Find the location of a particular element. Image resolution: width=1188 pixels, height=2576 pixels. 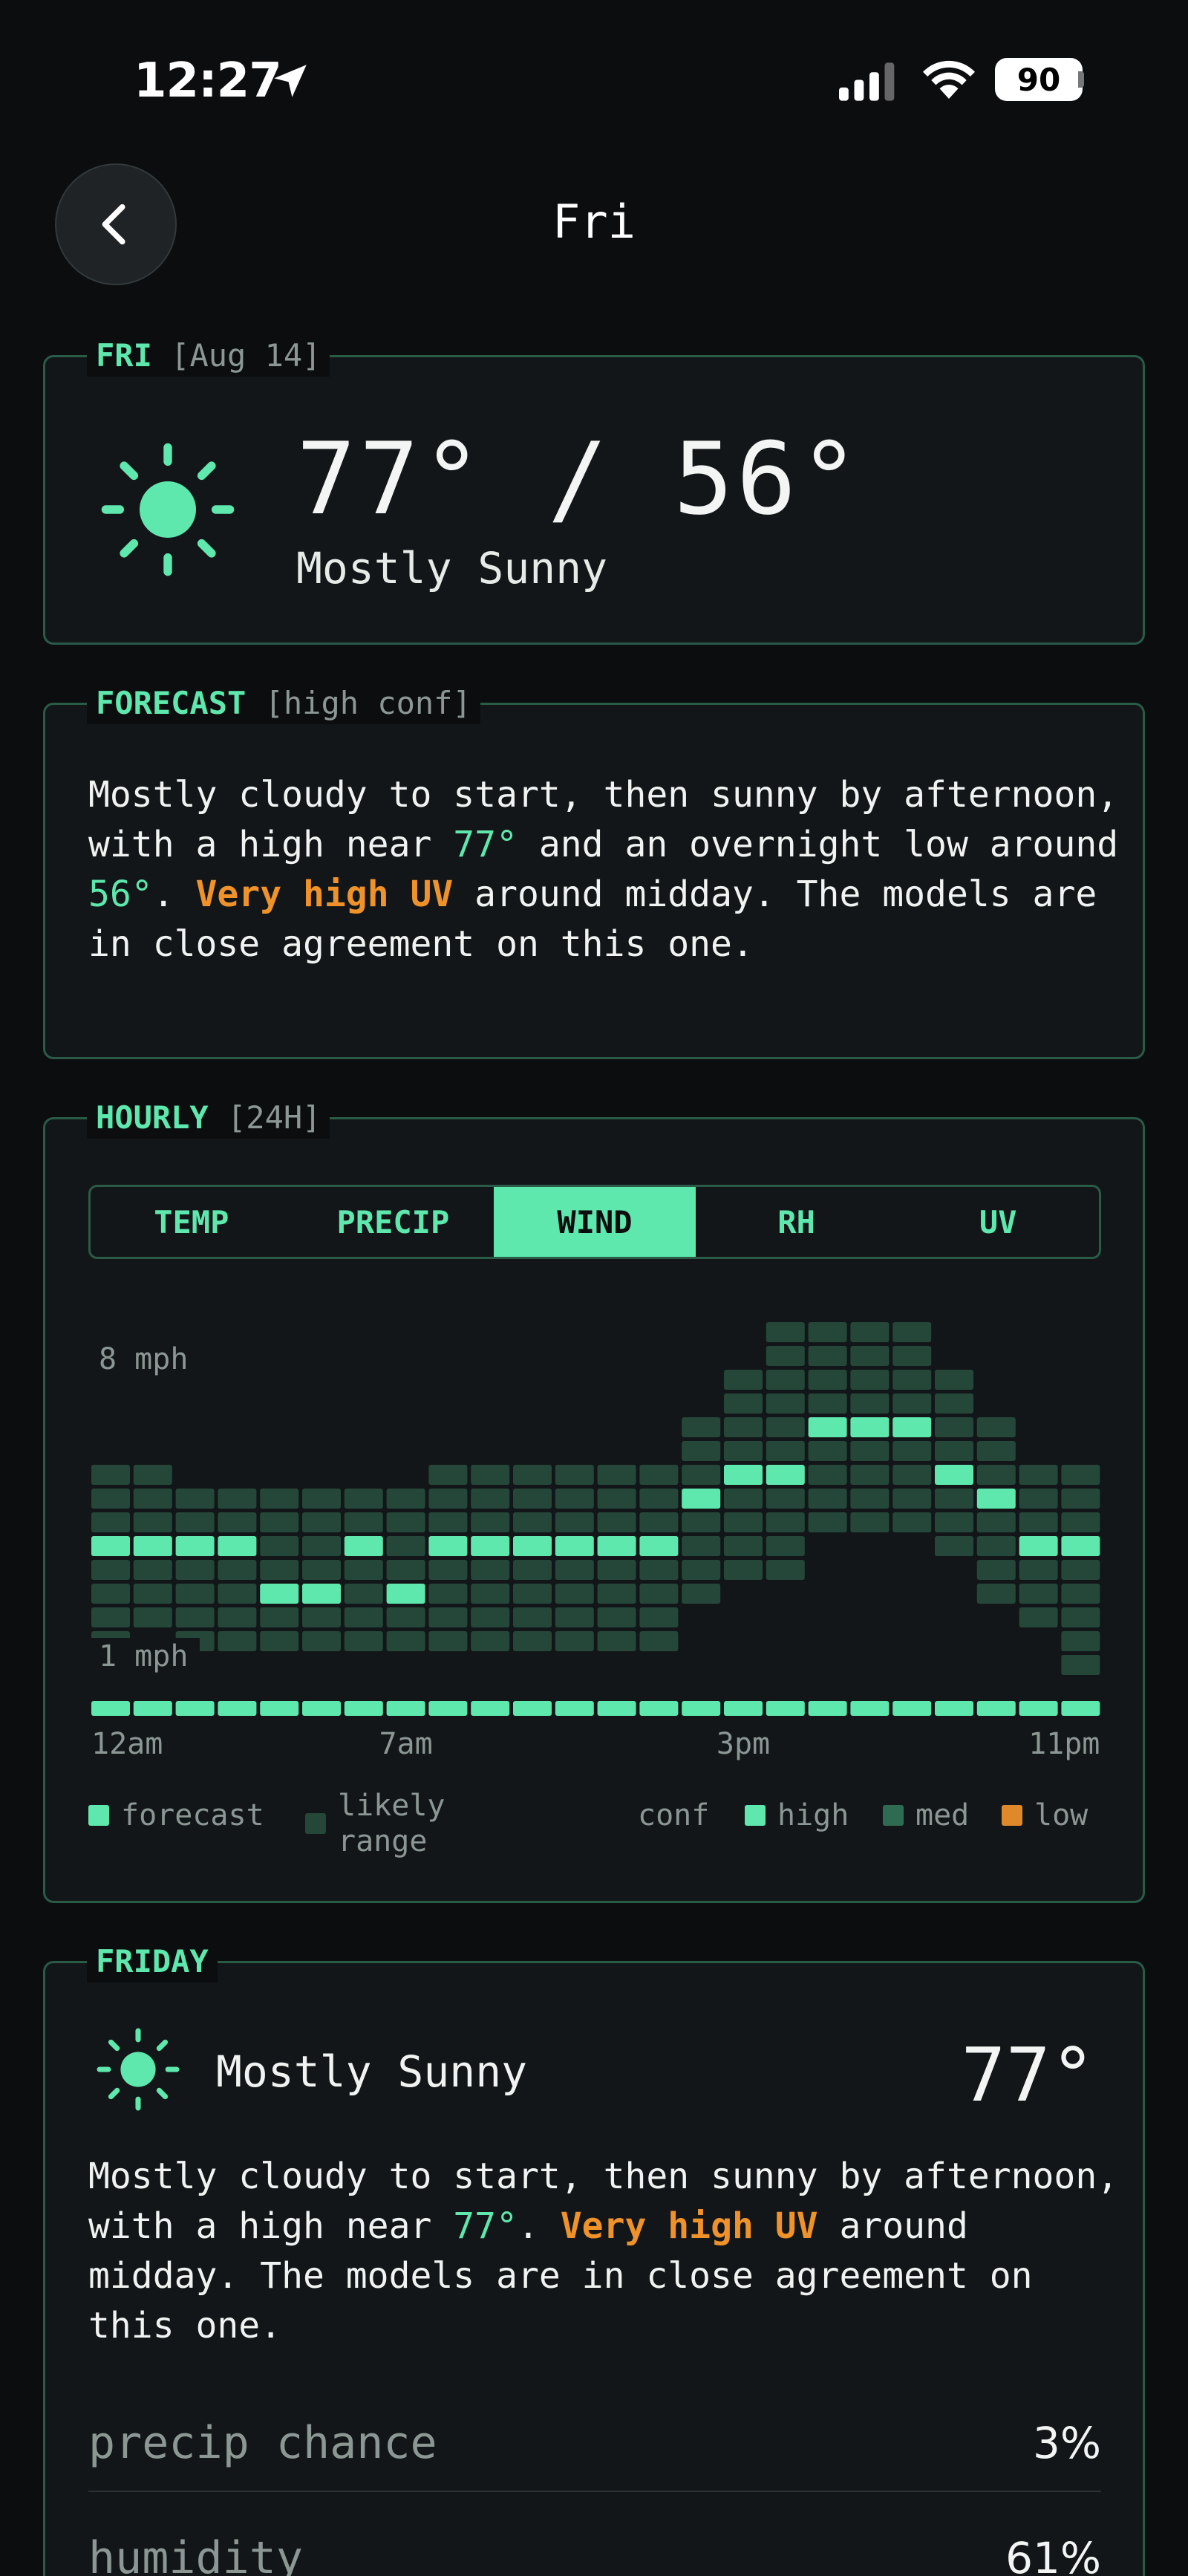

low-temp-highlight: 56° is located at coordinates (121, 895).